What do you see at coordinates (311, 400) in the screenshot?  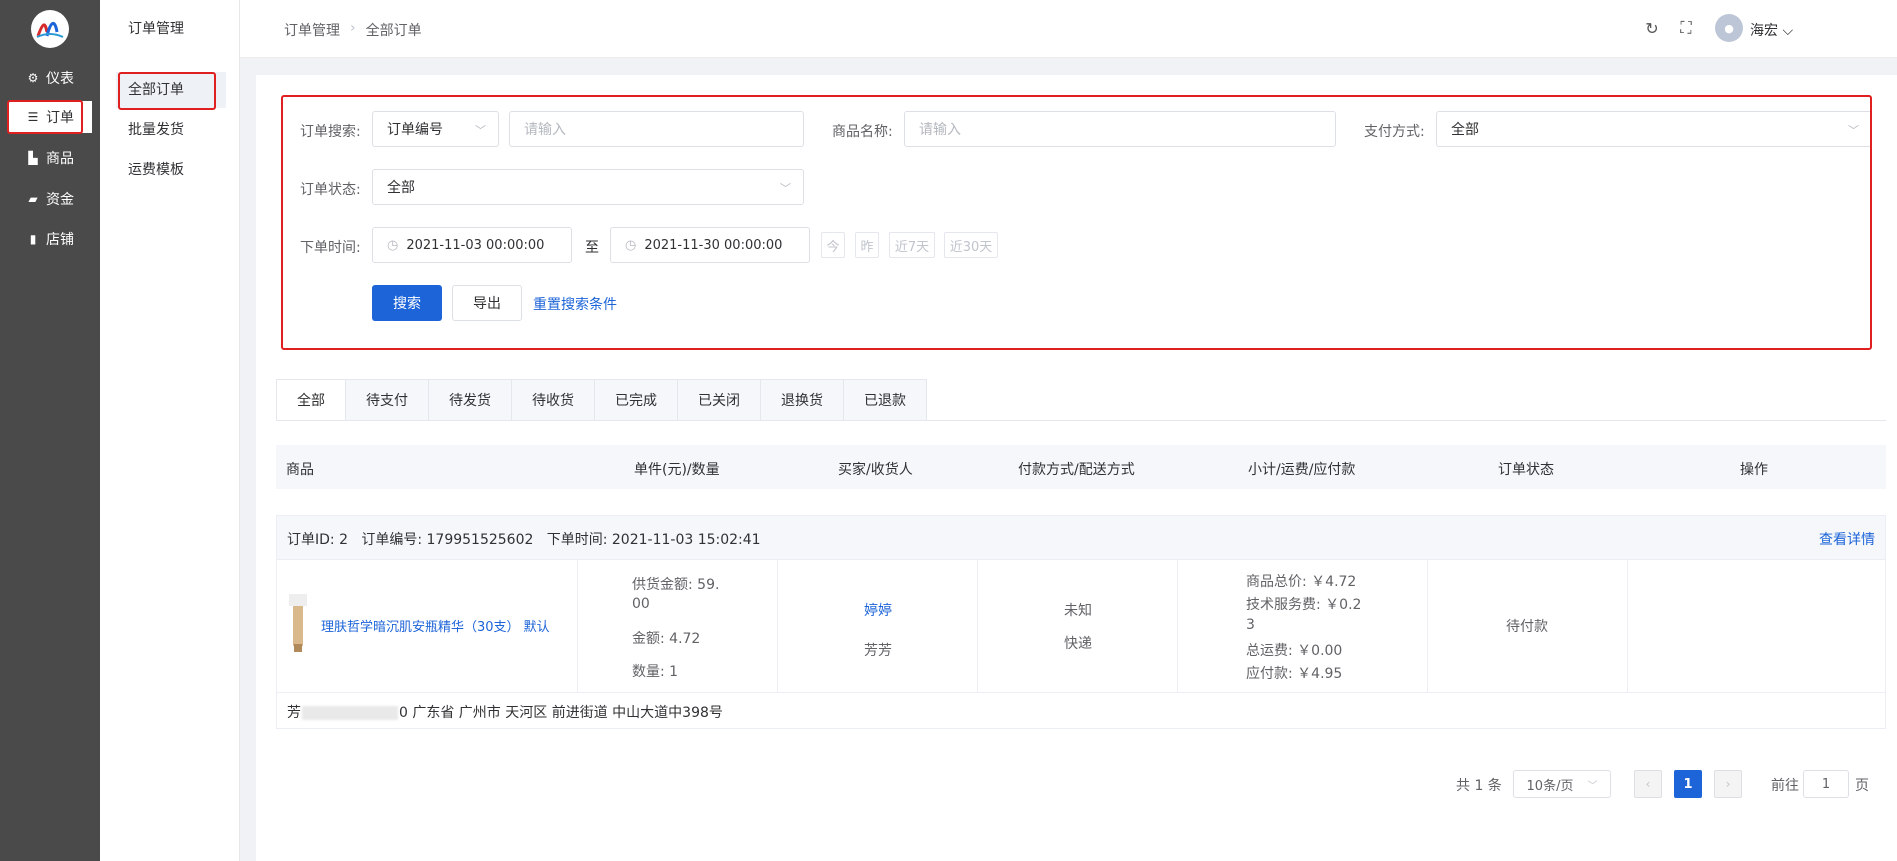 I see `tab-all: 全部` at bounding box center [311, 400].